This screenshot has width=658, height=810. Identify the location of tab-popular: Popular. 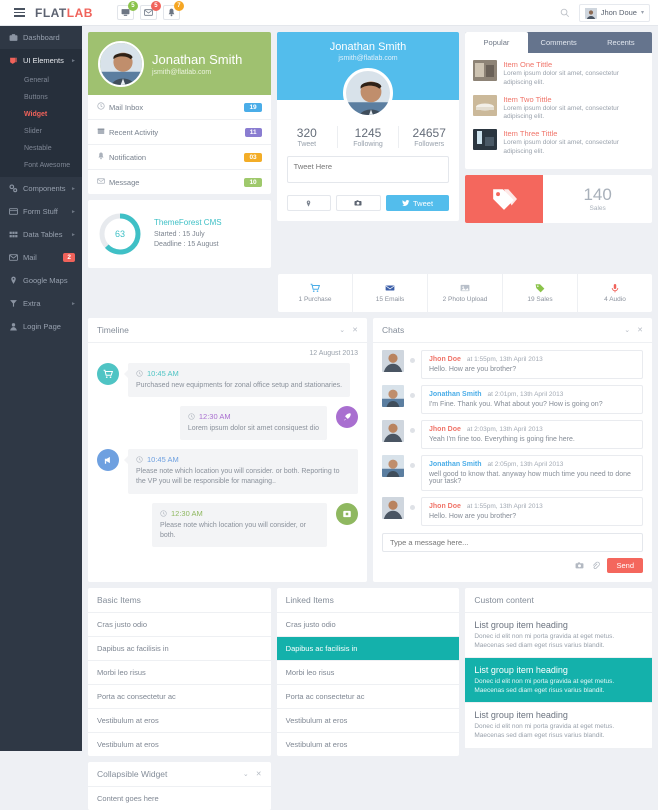
(496, 42).